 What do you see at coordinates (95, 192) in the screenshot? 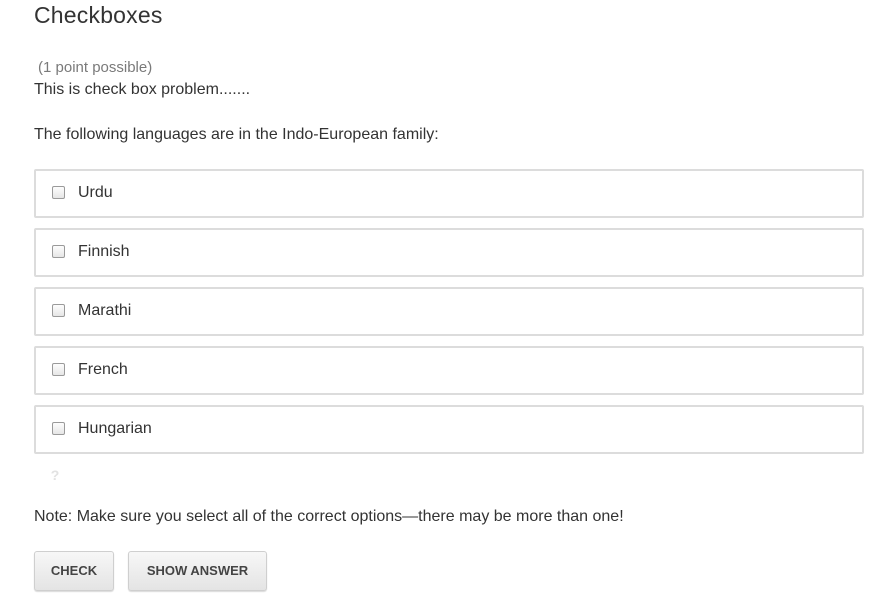
I see `choice-label: Urdu` at bounding box center [95, 192].